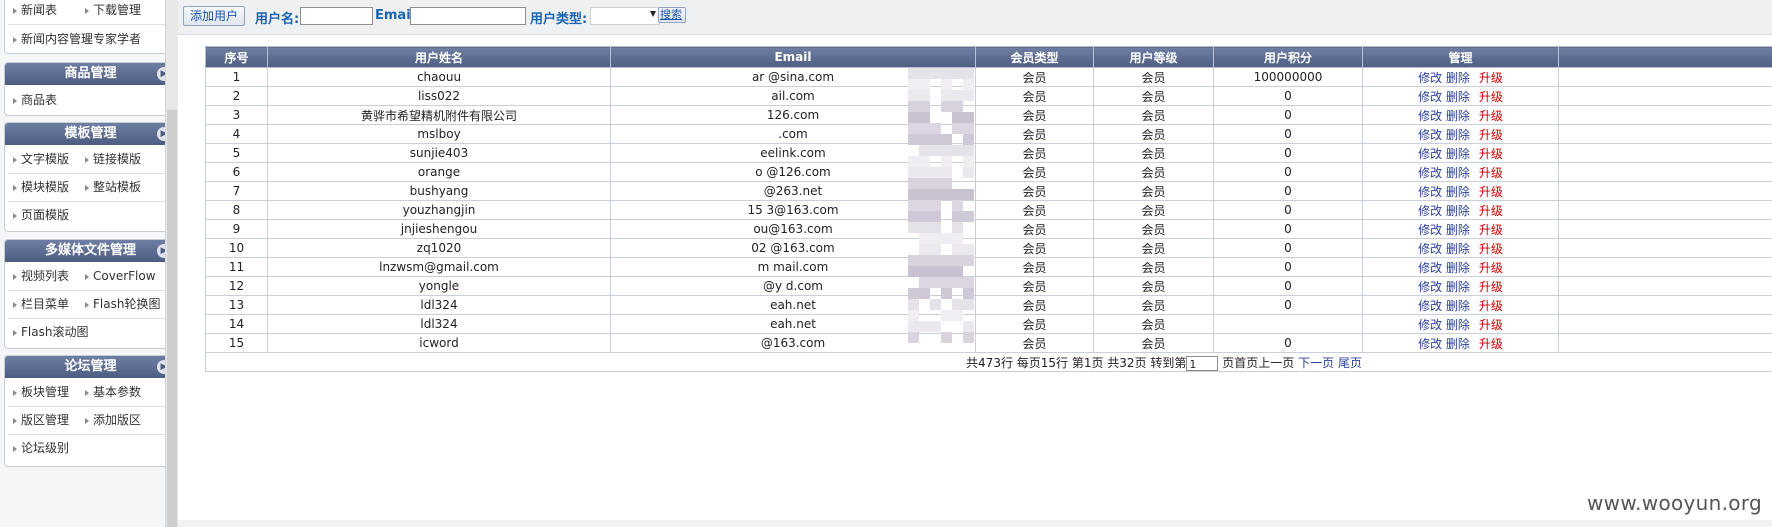 Image resolution: width=1772 pixels, height=527 pixels. Describe the element at coordinates (1316, 363) in the screenshot. I see `pager-next-link: 下一页` at that location.